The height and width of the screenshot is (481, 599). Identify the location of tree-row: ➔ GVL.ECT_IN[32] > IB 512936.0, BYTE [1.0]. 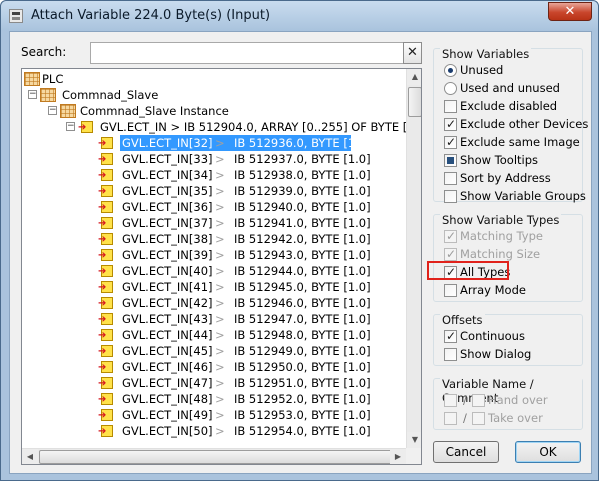
(250, 143).